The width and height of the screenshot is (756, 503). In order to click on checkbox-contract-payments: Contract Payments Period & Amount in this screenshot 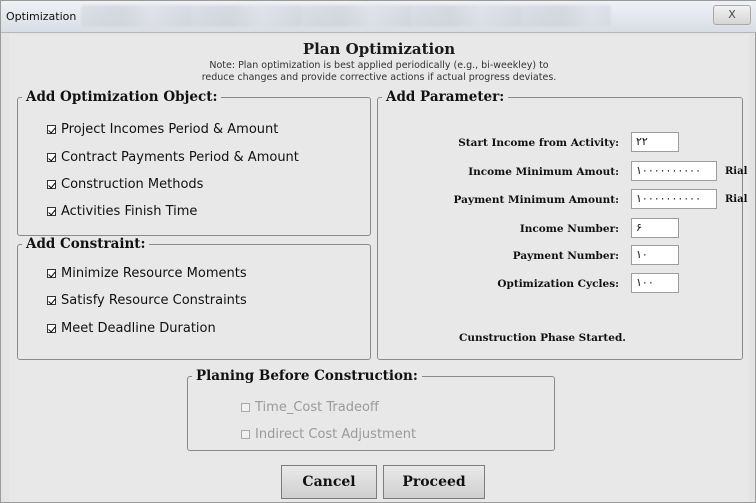, I will do `click(173, 157)`.